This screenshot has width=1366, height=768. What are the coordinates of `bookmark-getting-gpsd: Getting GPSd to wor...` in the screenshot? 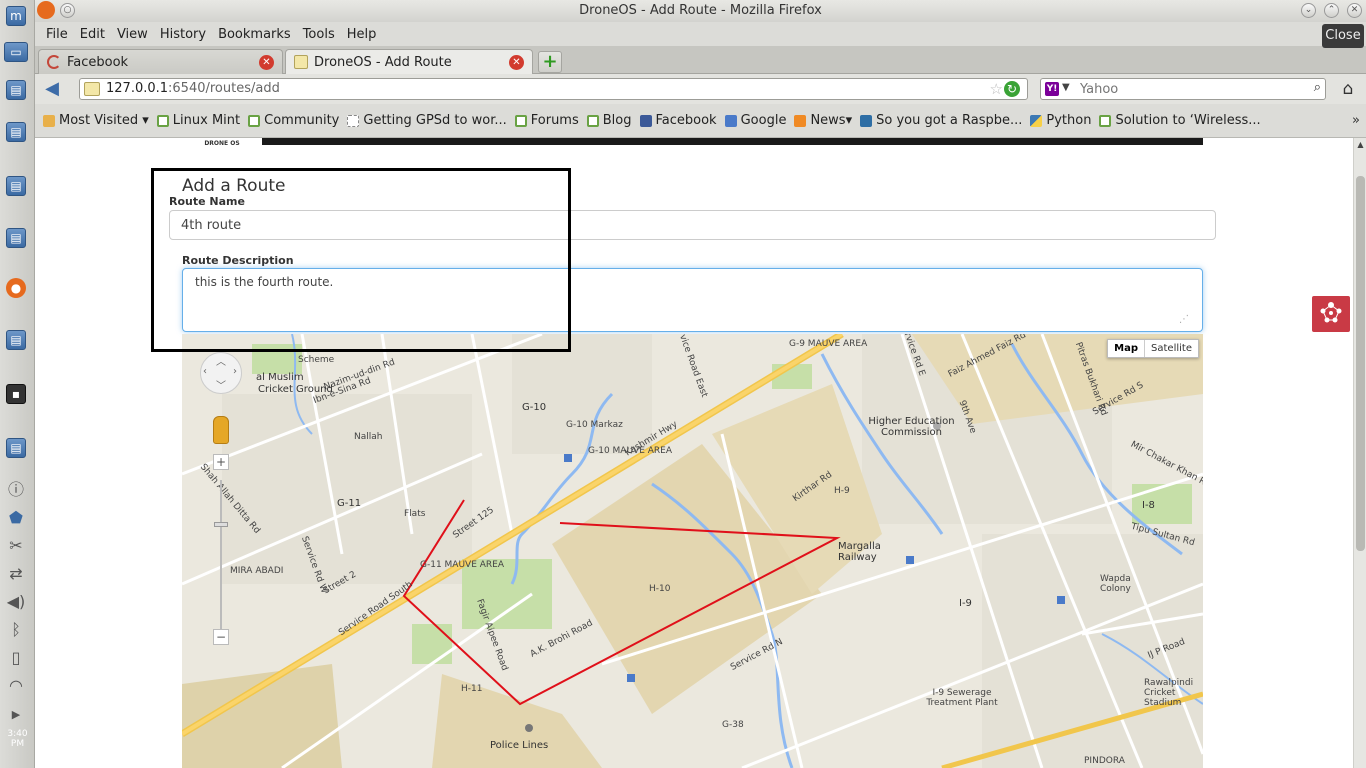 It's located at (427, 120).